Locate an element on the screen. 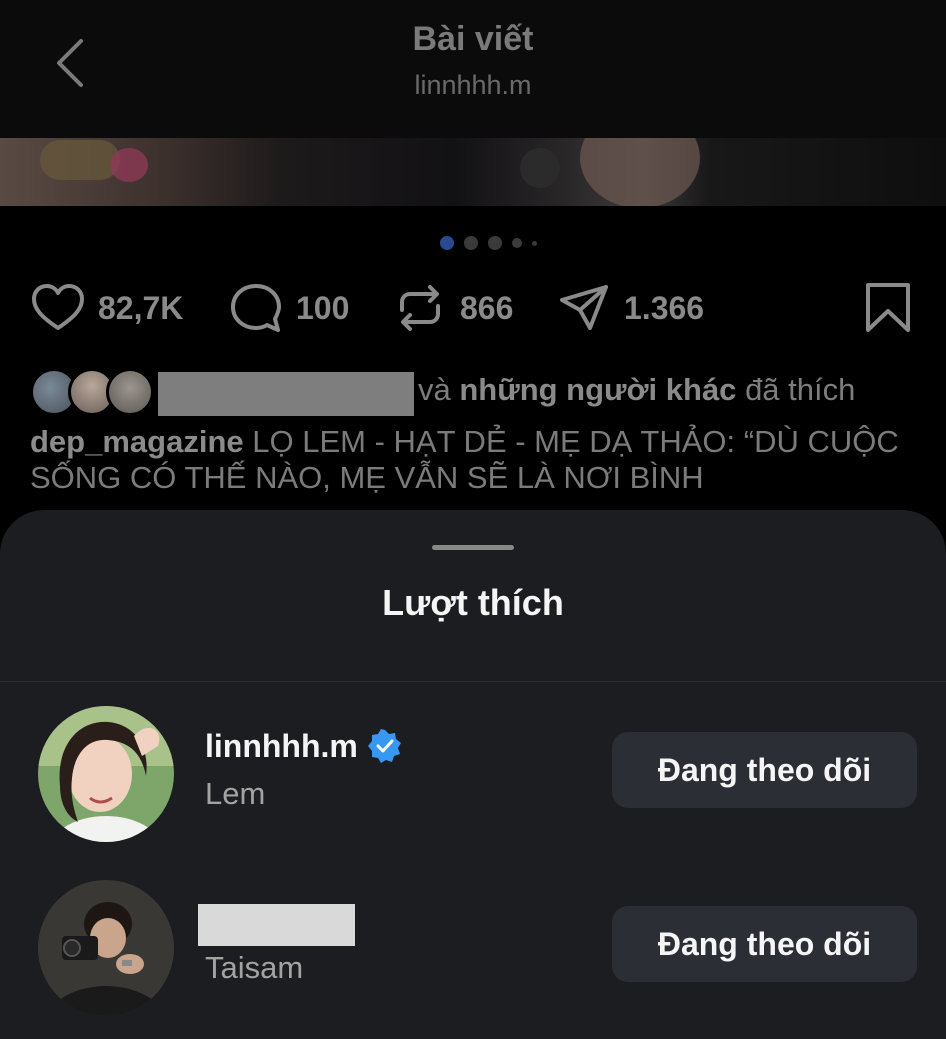 Image resolution: width=946 pixels, height=1039 pixels. post-actions: 82,7K 100 866 1.366 is located at coordinates (473, 308).